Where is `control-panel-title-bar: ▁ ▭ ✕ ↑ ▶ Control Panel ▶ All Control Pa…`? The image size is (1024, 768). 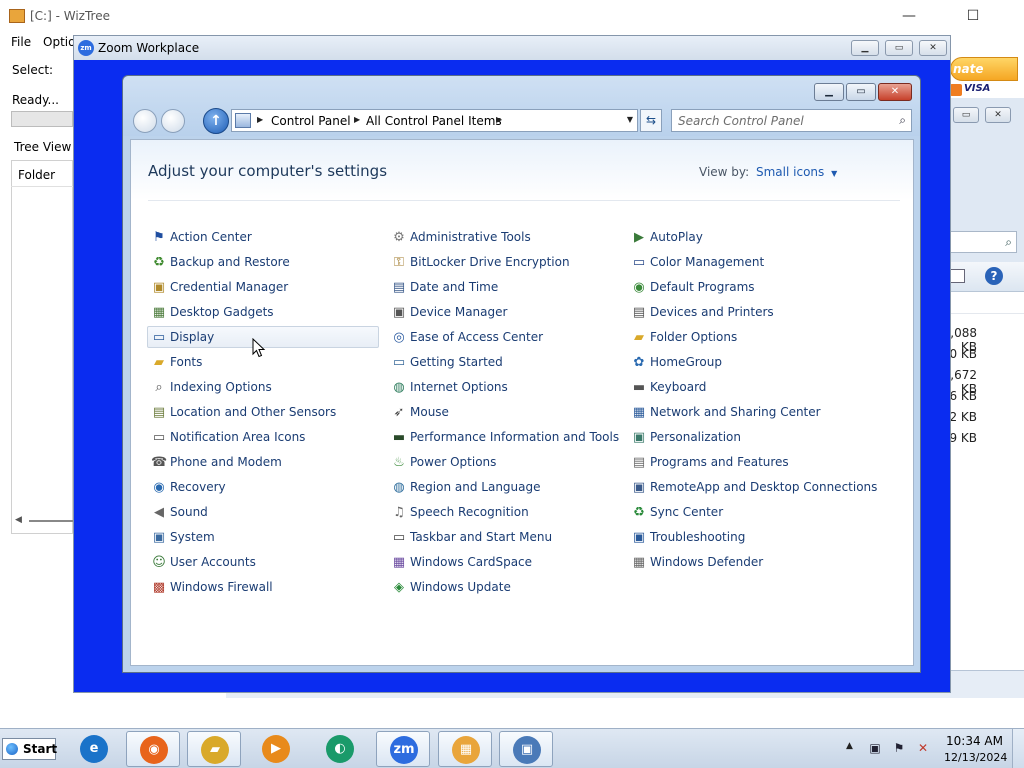 control-panel-title-bar: ▁ ▭ ✕ ↑ ▶ Control Panel ▶ All Control Pa… is located at coordinates (521, 106).